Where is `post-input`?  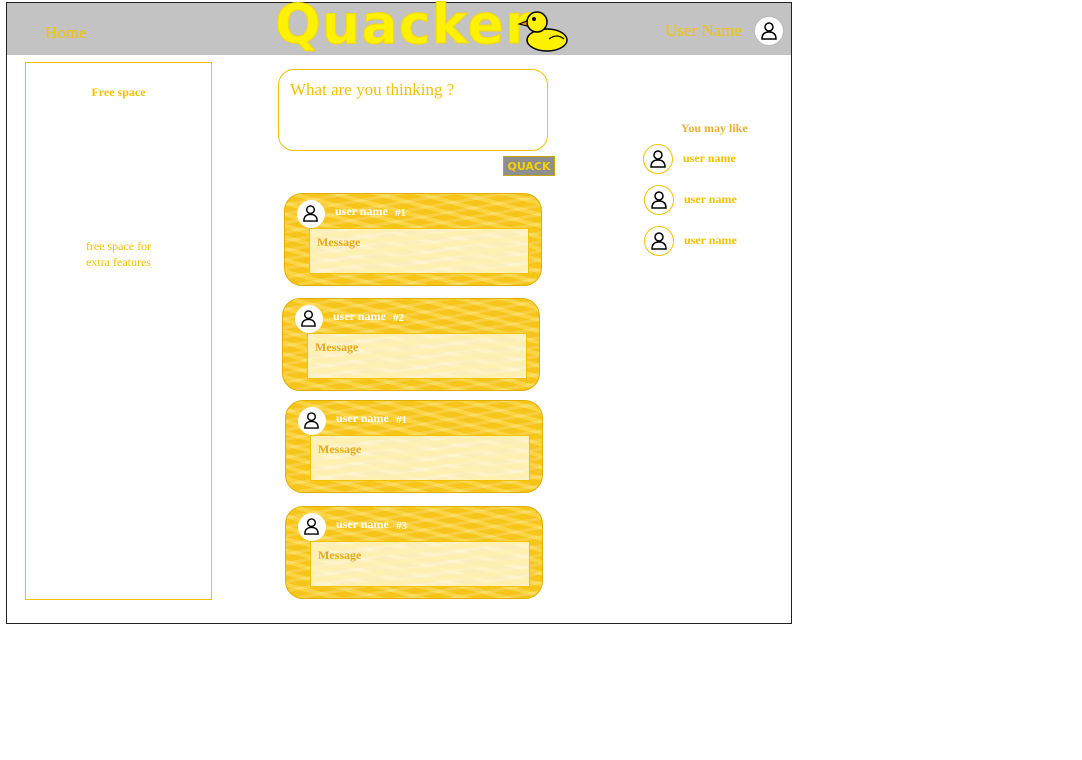
post-input is located at coordinates (415, 110).